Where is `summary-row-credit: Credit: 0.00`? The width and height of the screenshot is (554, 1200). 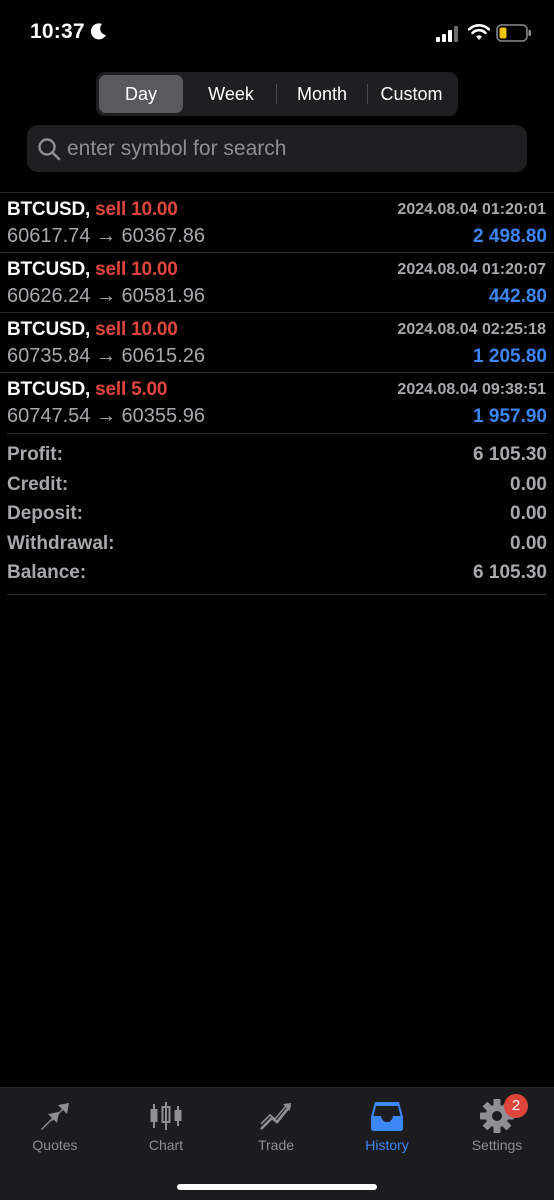 summary-row-credit: Credit: 0.00 is located at coordinates (277, 479).